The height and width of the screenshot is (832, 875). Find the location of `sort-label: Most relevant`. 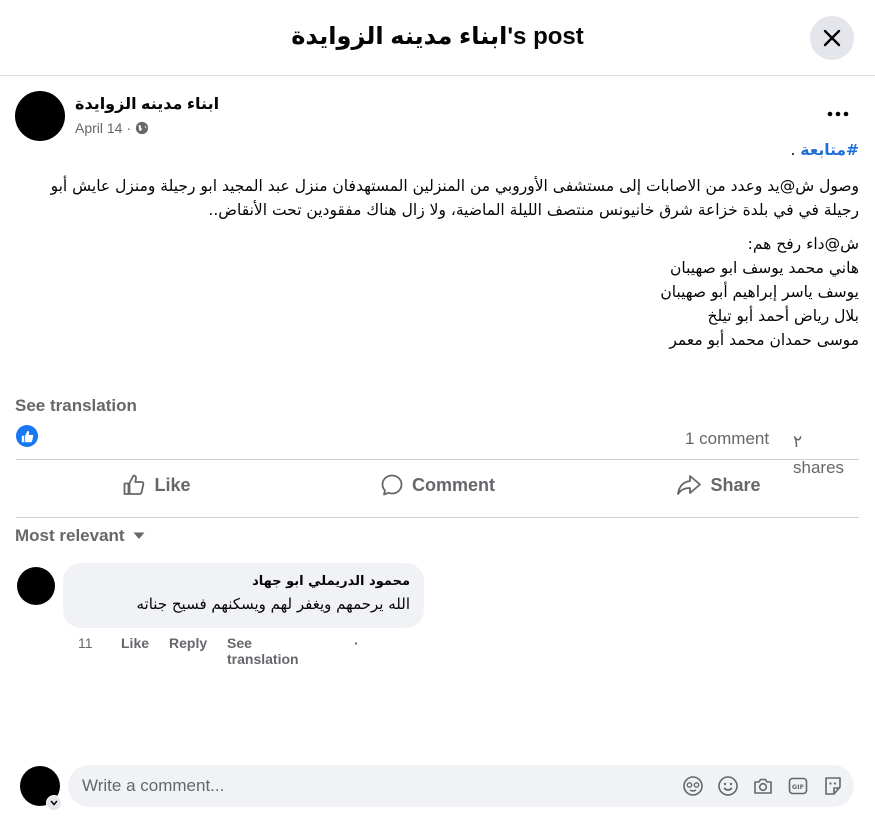

sort-label: Most relevant is located at coordinates (70, 535).